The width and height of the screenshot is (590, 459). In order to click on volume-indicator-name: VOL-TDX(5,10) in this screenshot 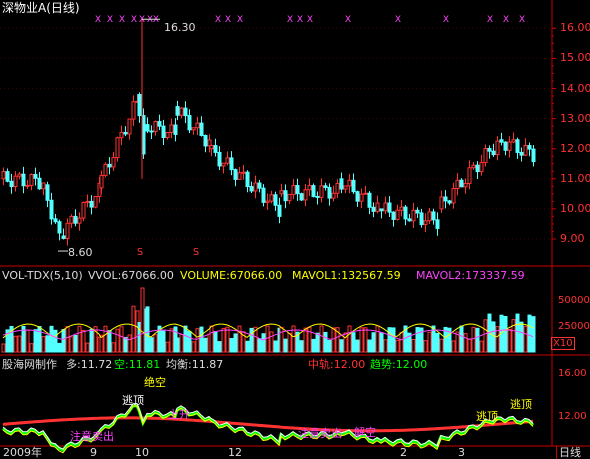, I will do `click(42, 275)`.